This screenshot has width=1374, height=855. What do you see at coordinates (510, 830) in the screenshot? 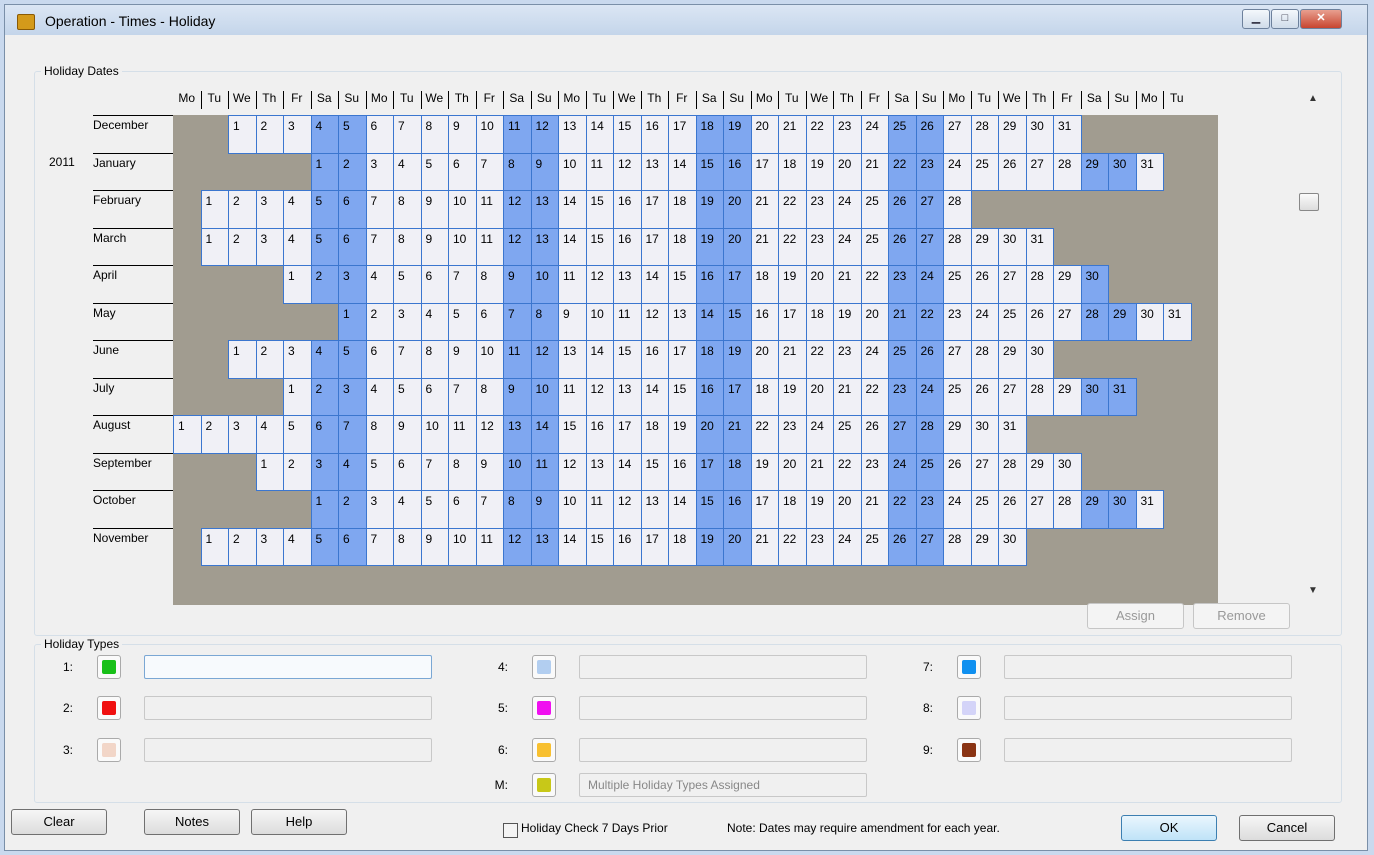
I see `holiday-check-checkbox` at bounding box center [510, 830].